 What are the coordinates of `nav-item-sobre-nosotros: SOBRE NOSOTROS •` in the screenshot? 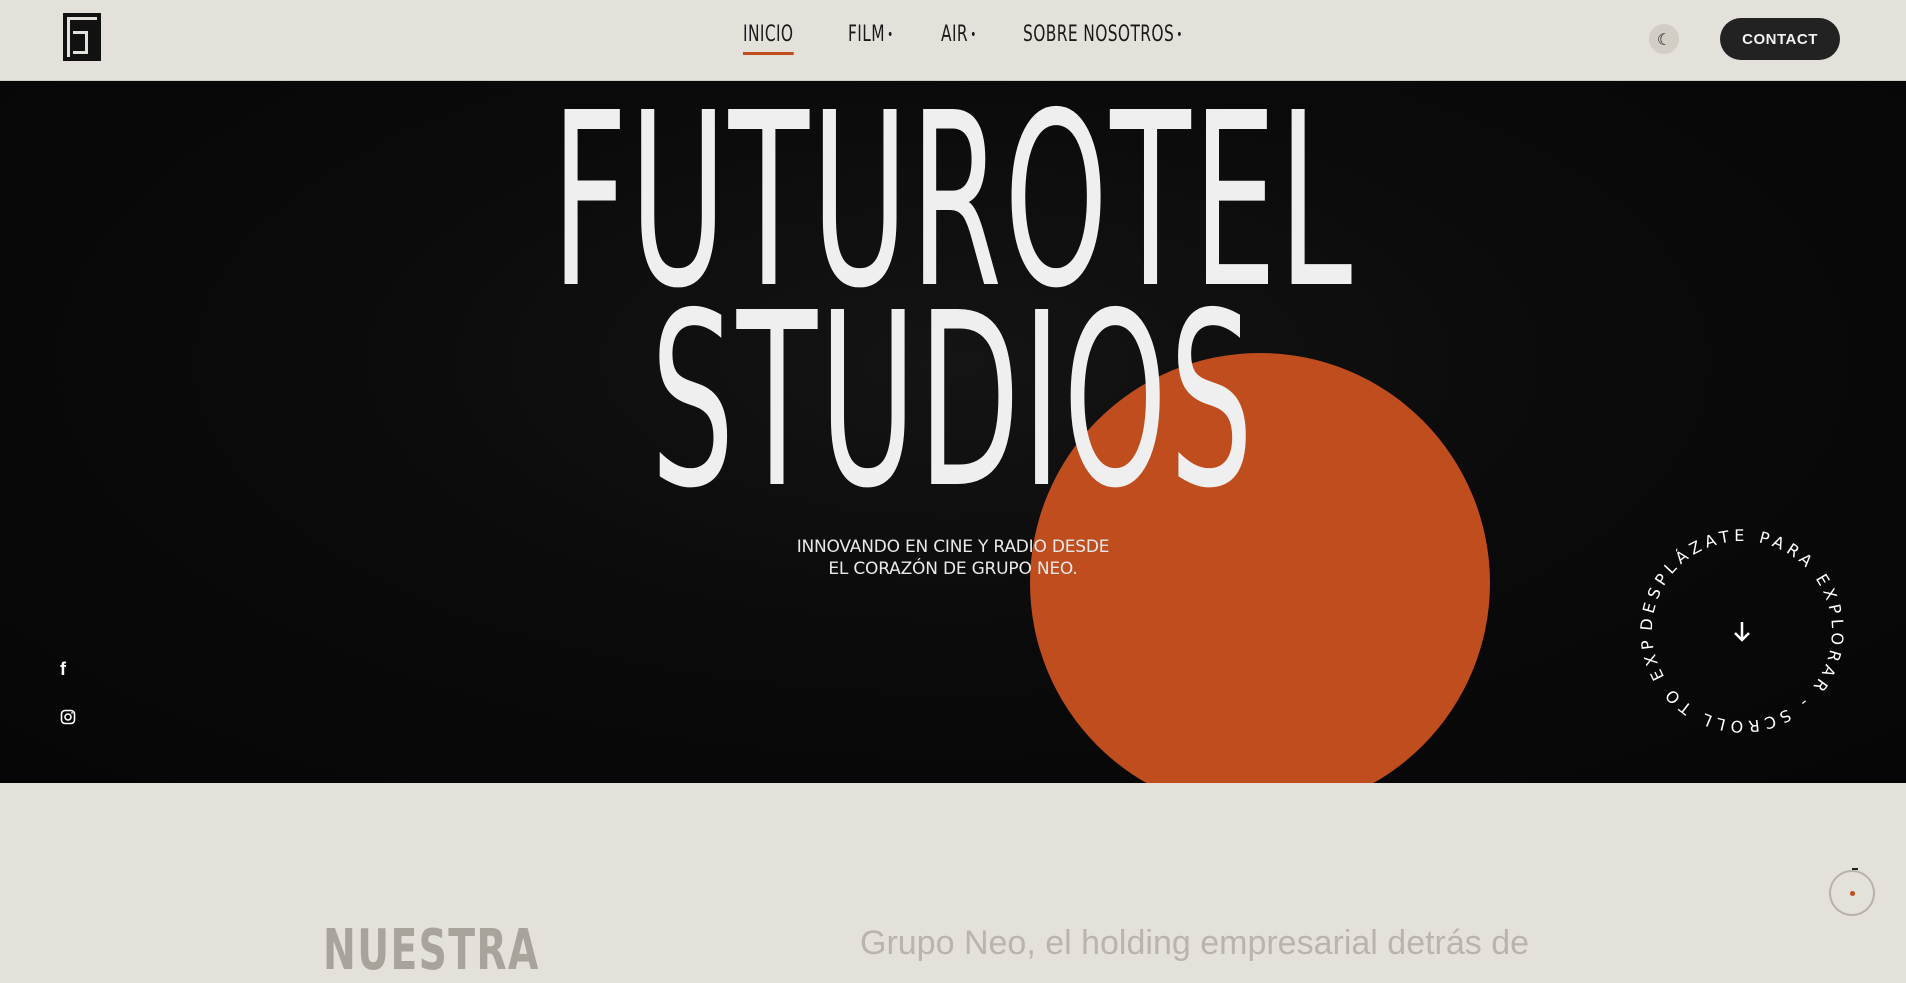 It's located at (1103, 34).